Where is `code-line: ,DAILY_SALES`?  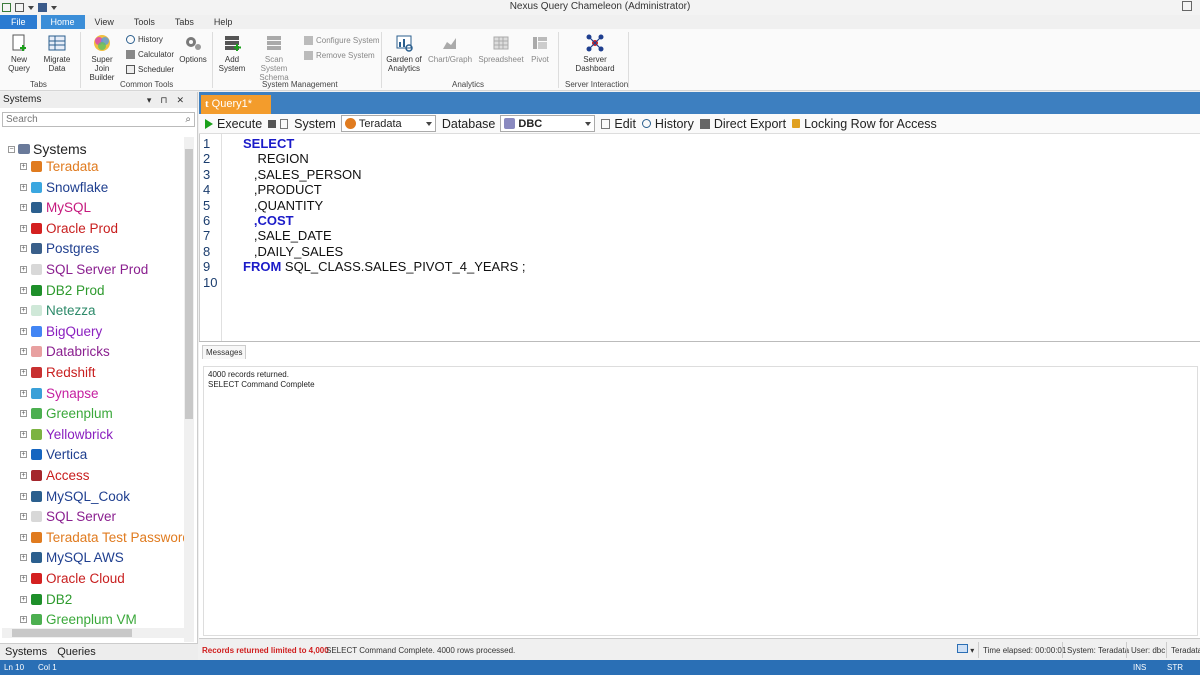
code-line: ,DAILY_SALES is located at coordinates (293, 251).